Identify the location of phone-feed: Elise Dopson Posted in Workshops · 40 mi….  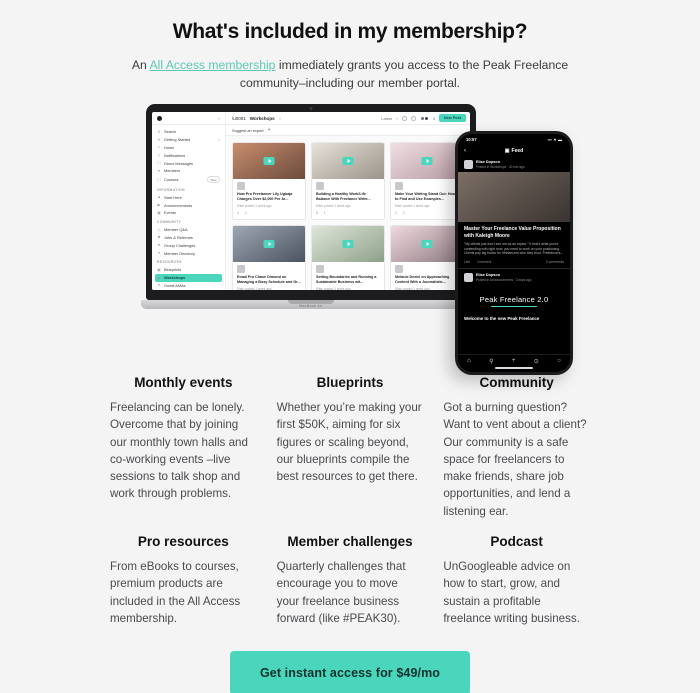
(514, 255).